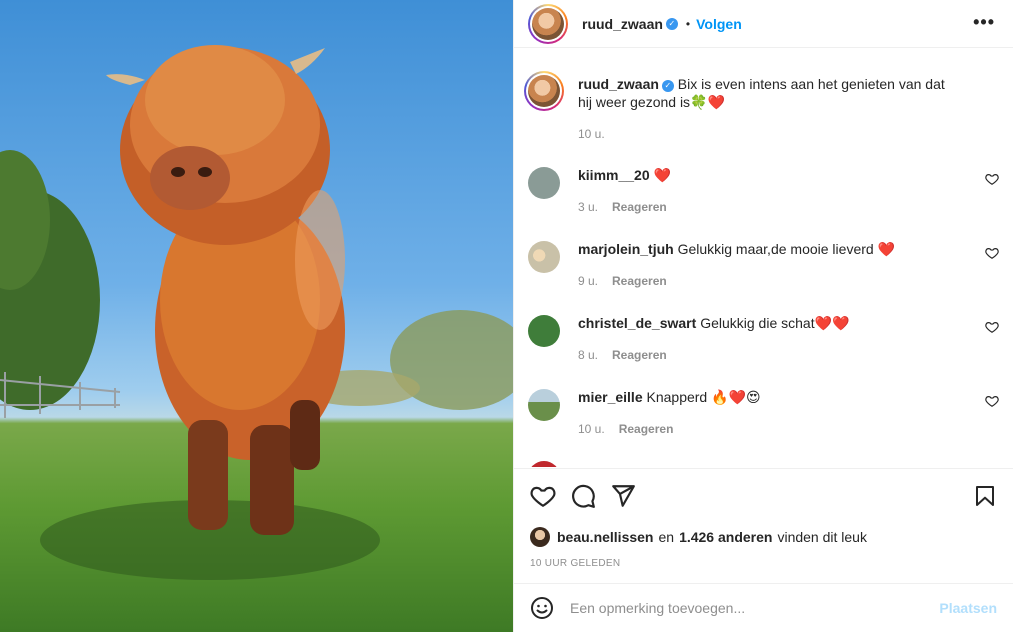 Image resolution: width=1013 pixels, height=632 pixels. I want to click on comment-time: 10 u., so click(591, 429).